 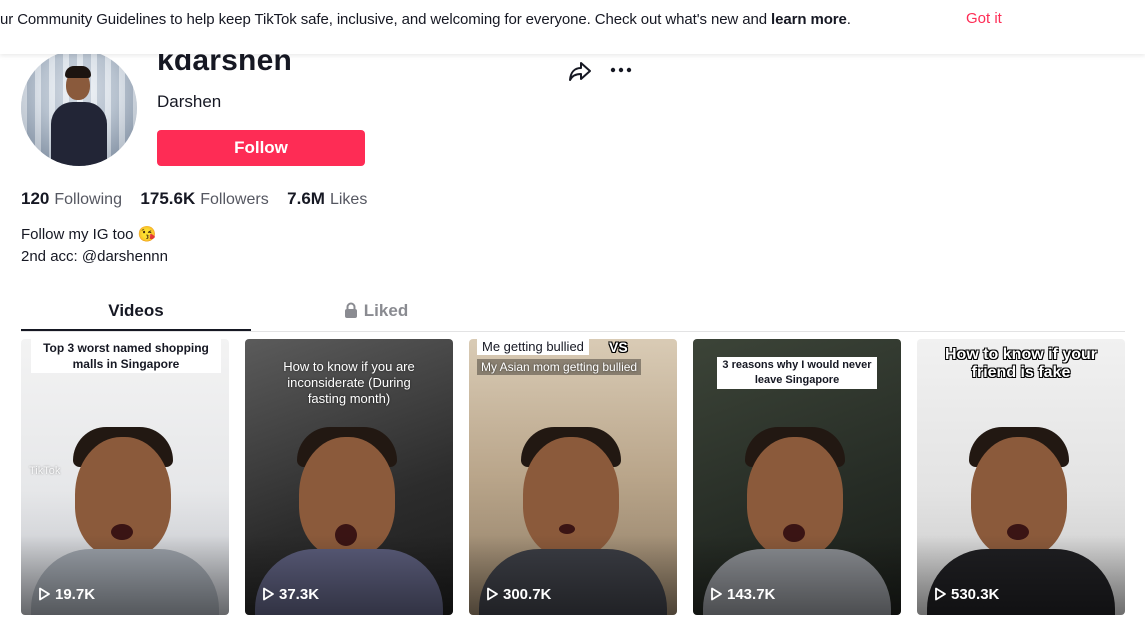 I want to click on followers-count: 175.6K, so click(x=168, y=198).